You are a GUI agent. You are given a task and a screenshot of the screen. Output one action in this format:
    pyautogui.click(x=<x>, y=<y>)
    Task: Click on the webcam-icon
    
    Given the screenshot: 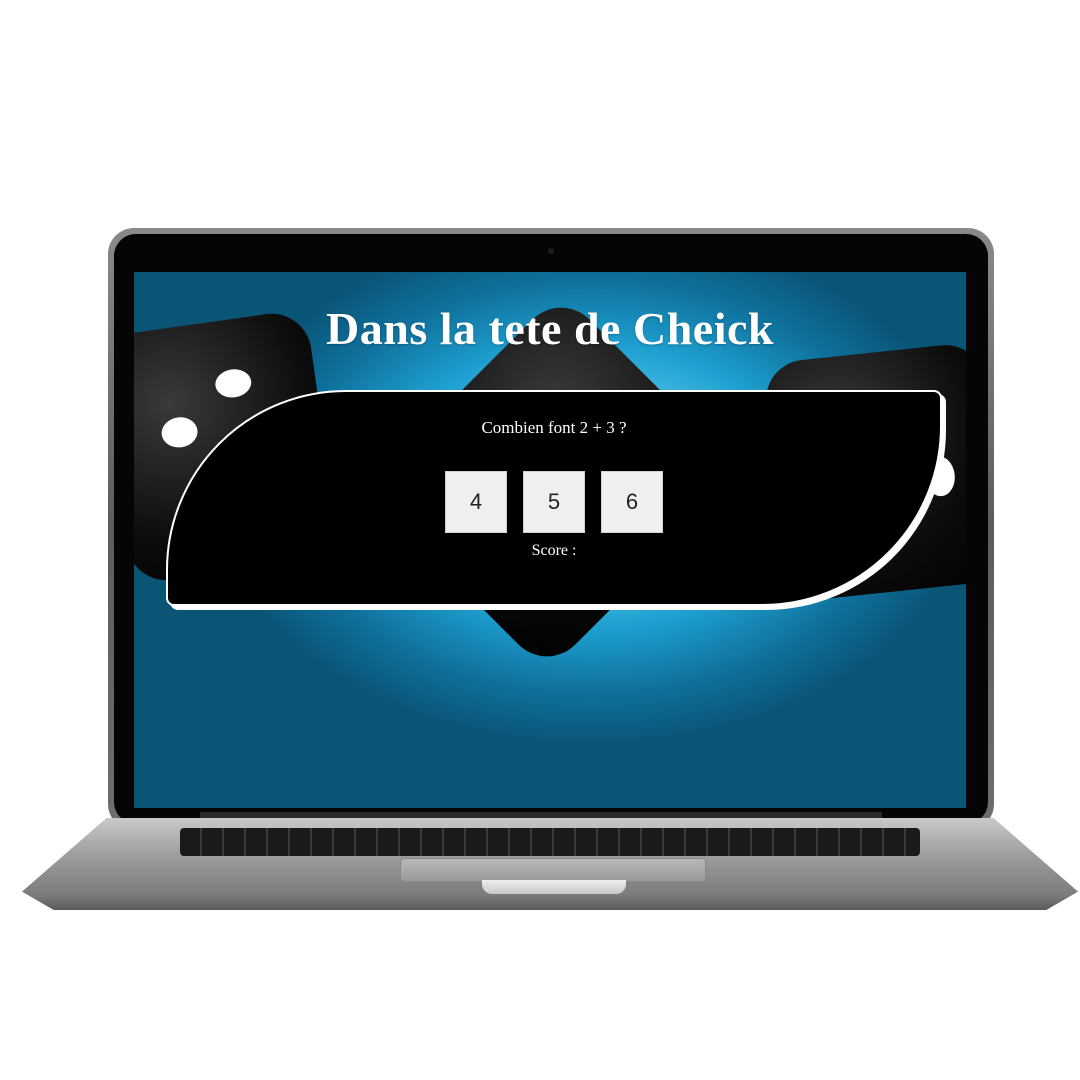 What is the action you would take?
    pyautogui.click(x=551, y=251)
    